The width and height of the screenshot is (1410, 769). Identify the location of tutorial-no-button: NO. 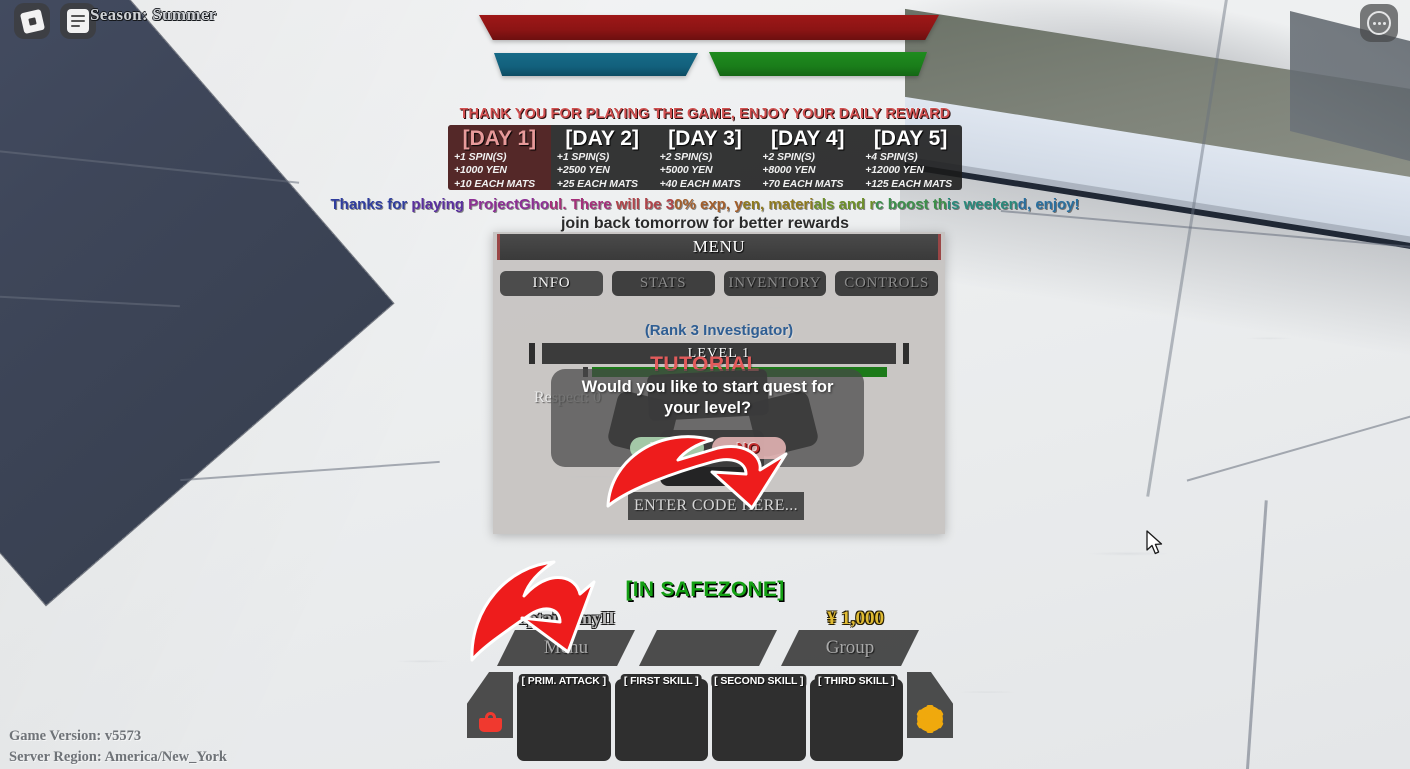
(748, 448).